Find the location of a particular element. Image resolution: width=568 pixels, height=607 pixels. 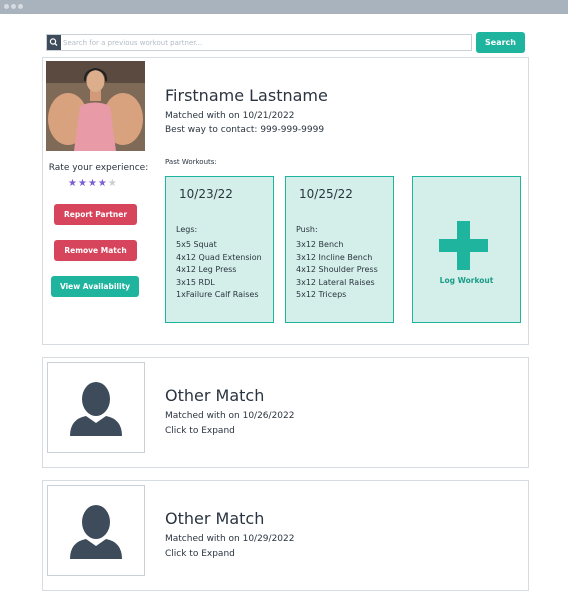

star-rating: ★ ★ ★ ★ ★ is located at coordinates (92, 184).